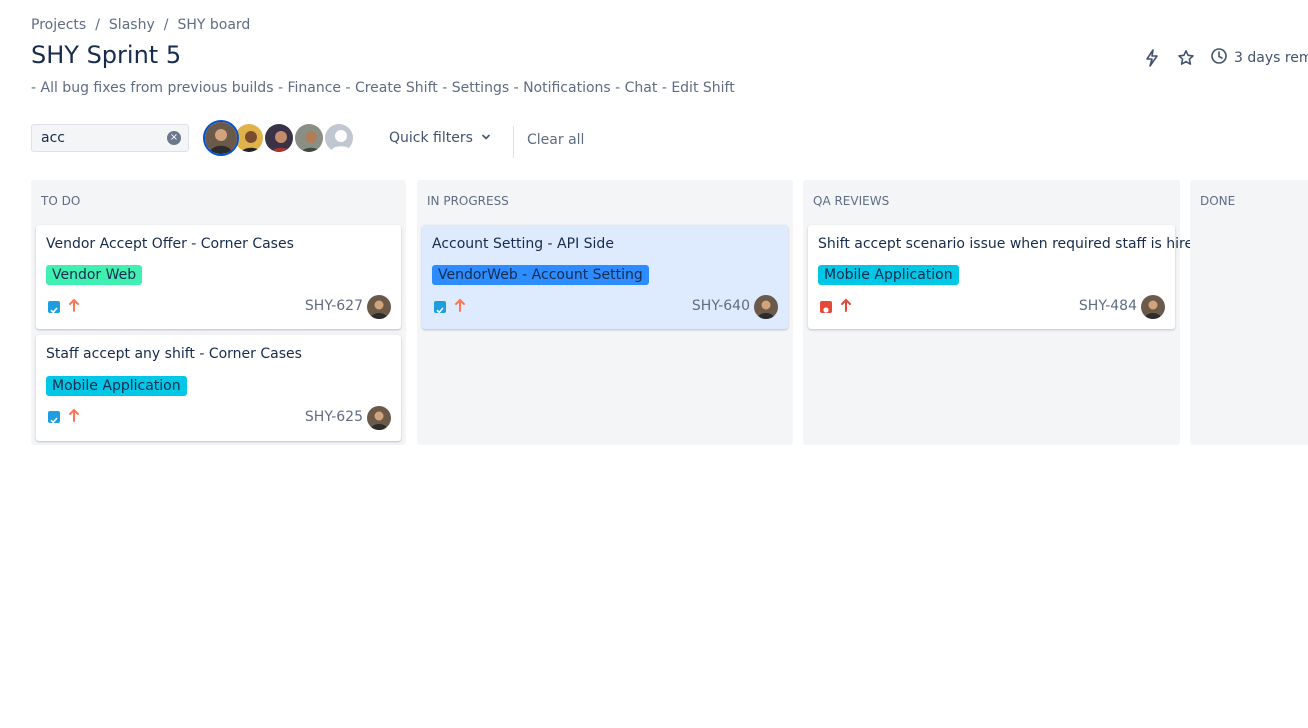 This screenshot has height=728, width=1308. What do you see at coordinates (523, 244) in the screenshot?
I see `card-title: Account Setting - API Side` at bounding box center [523, 244].